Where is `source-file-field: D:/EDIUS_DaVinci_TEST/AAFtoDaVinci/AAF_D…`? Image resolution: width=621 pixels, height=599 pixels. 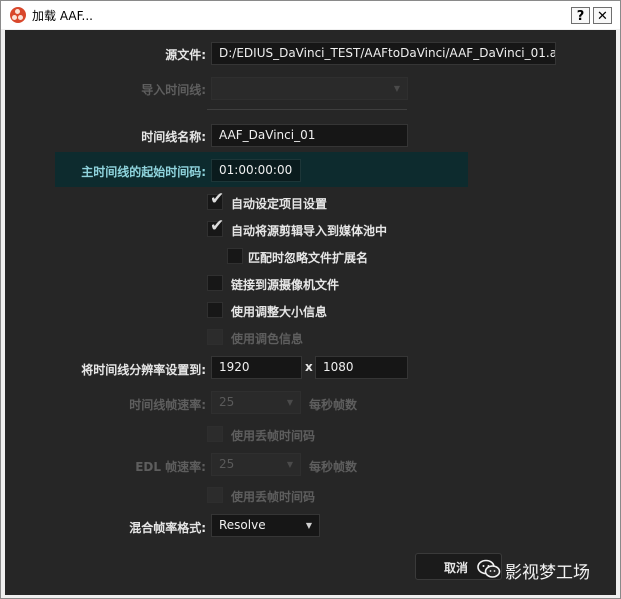
source-file-field: D:/EDIUS_DaVinci_TEST/AAFtoDaVinci/AAF_D… is located at coordinates (383, 53).